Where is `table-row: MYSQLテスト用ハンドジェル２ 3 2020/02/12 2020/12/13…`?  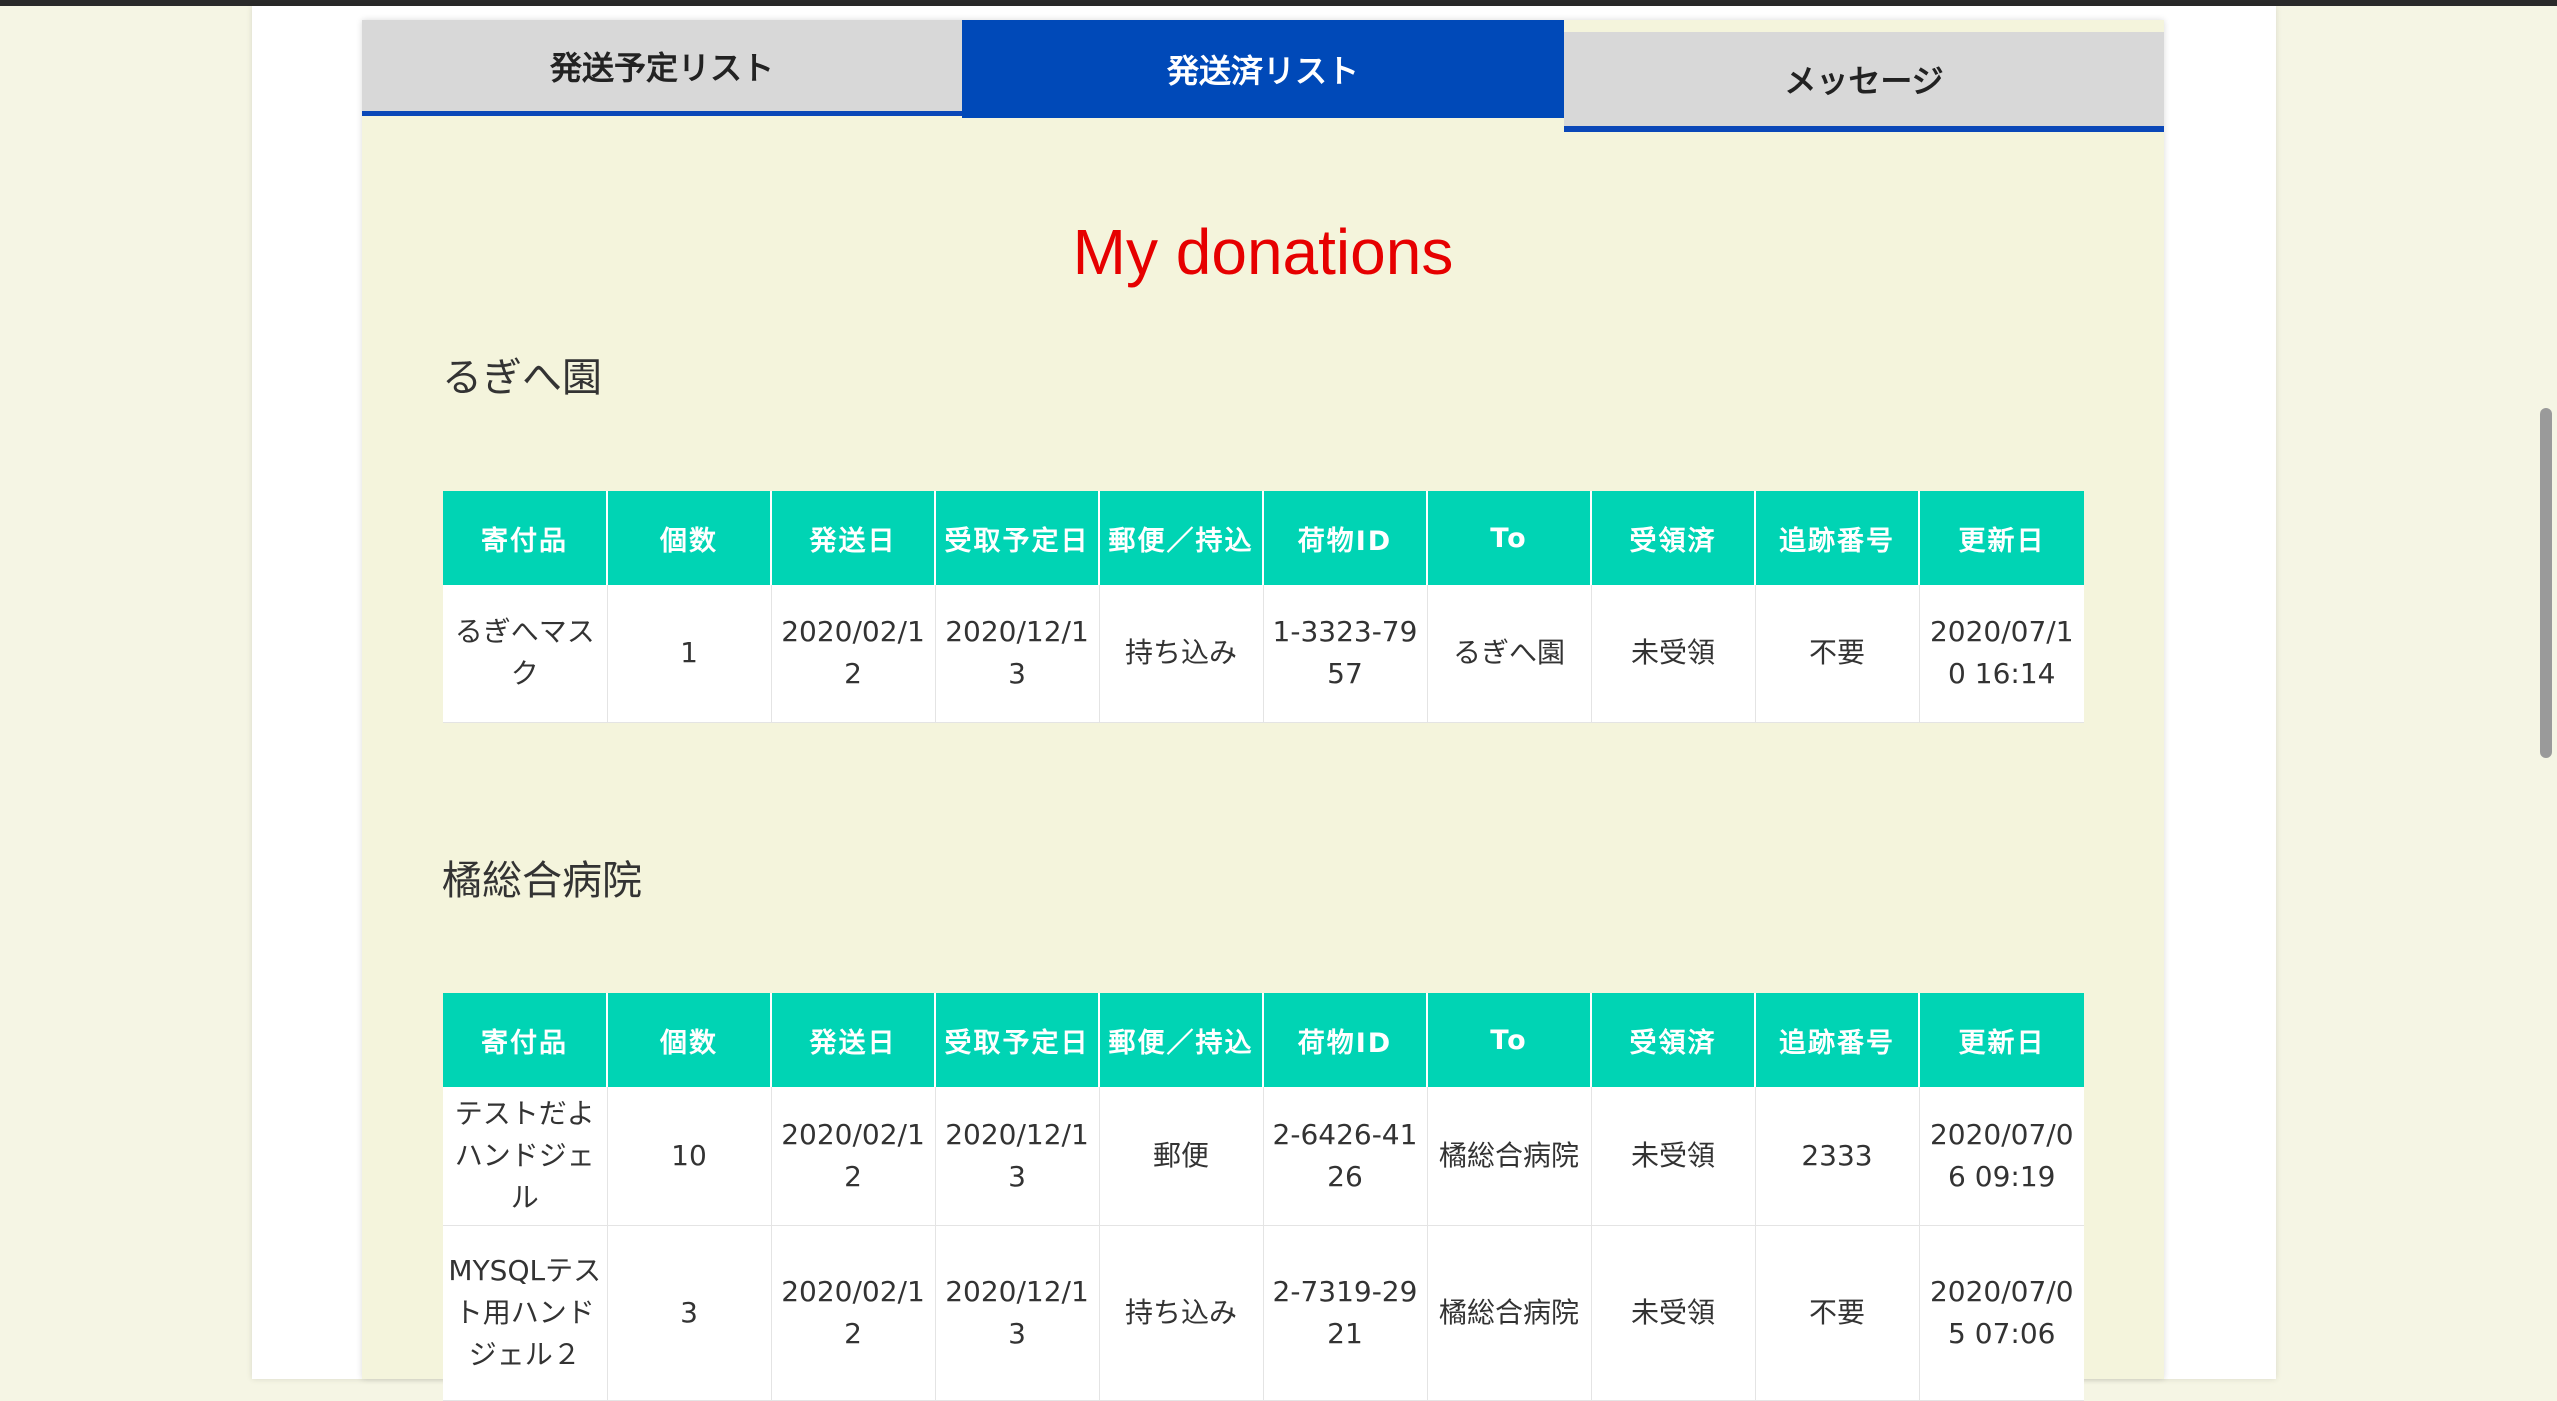
table-row: MYSQLテスト用ハンドジェル２ 3 2020/02/12 2020/12/13… is located at coordinates (1263, 1313).